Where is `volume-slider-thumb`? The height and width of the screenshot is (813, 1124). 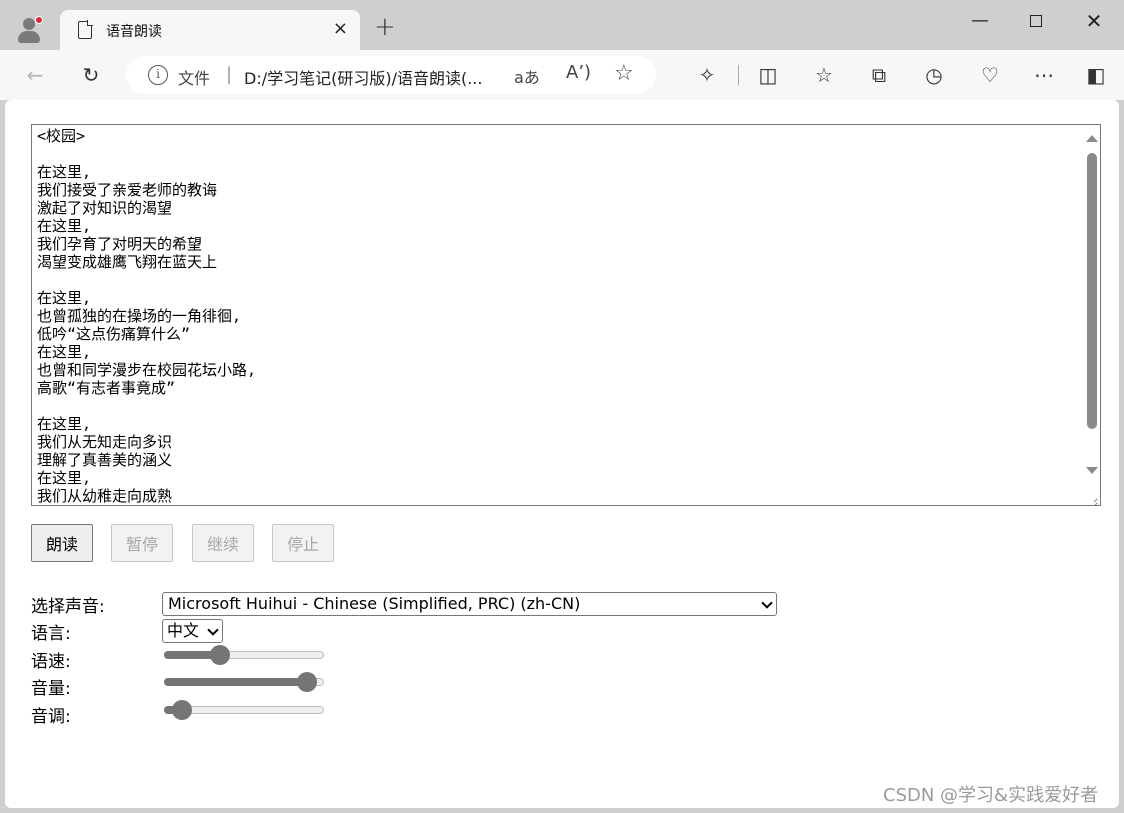 volume-slider-thumb is located at coordinates (307, 682).